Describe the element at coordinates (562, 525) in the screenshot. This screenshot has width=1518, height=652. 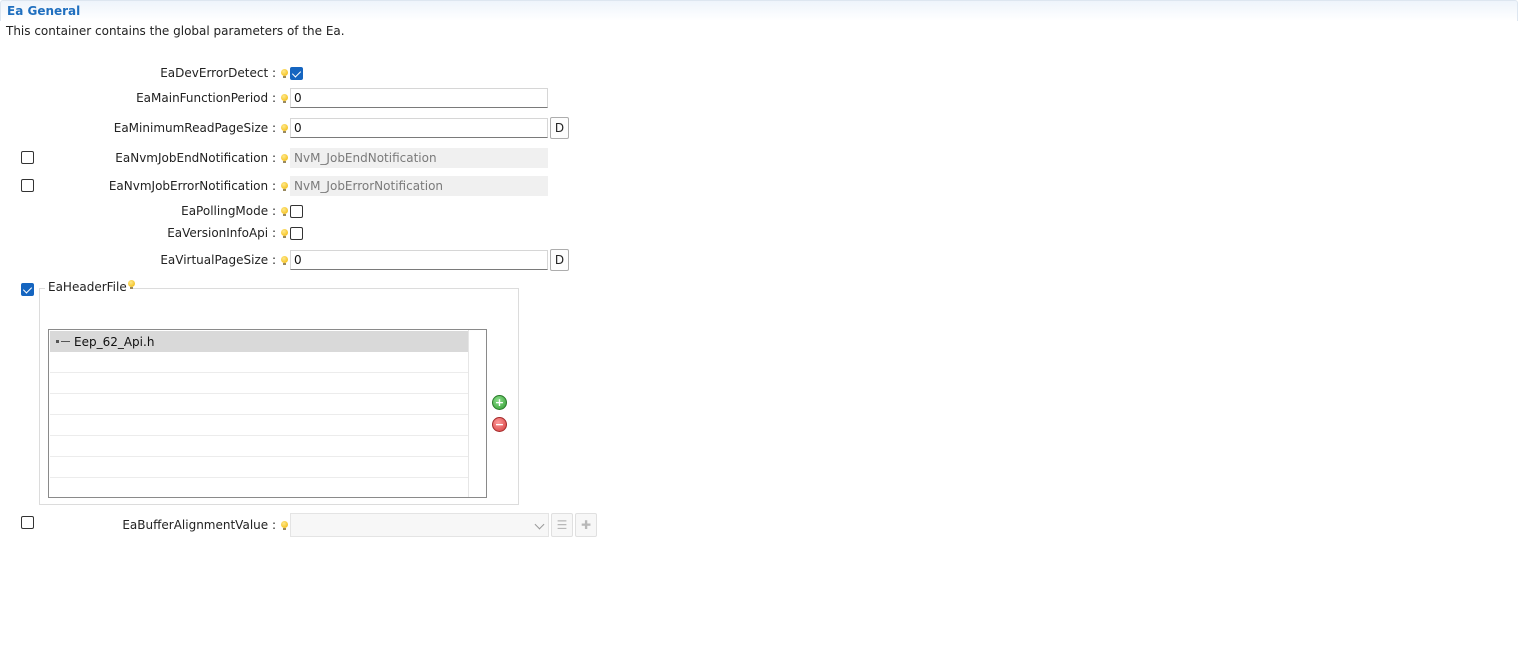
I see `list-icon: ☰` at that location.